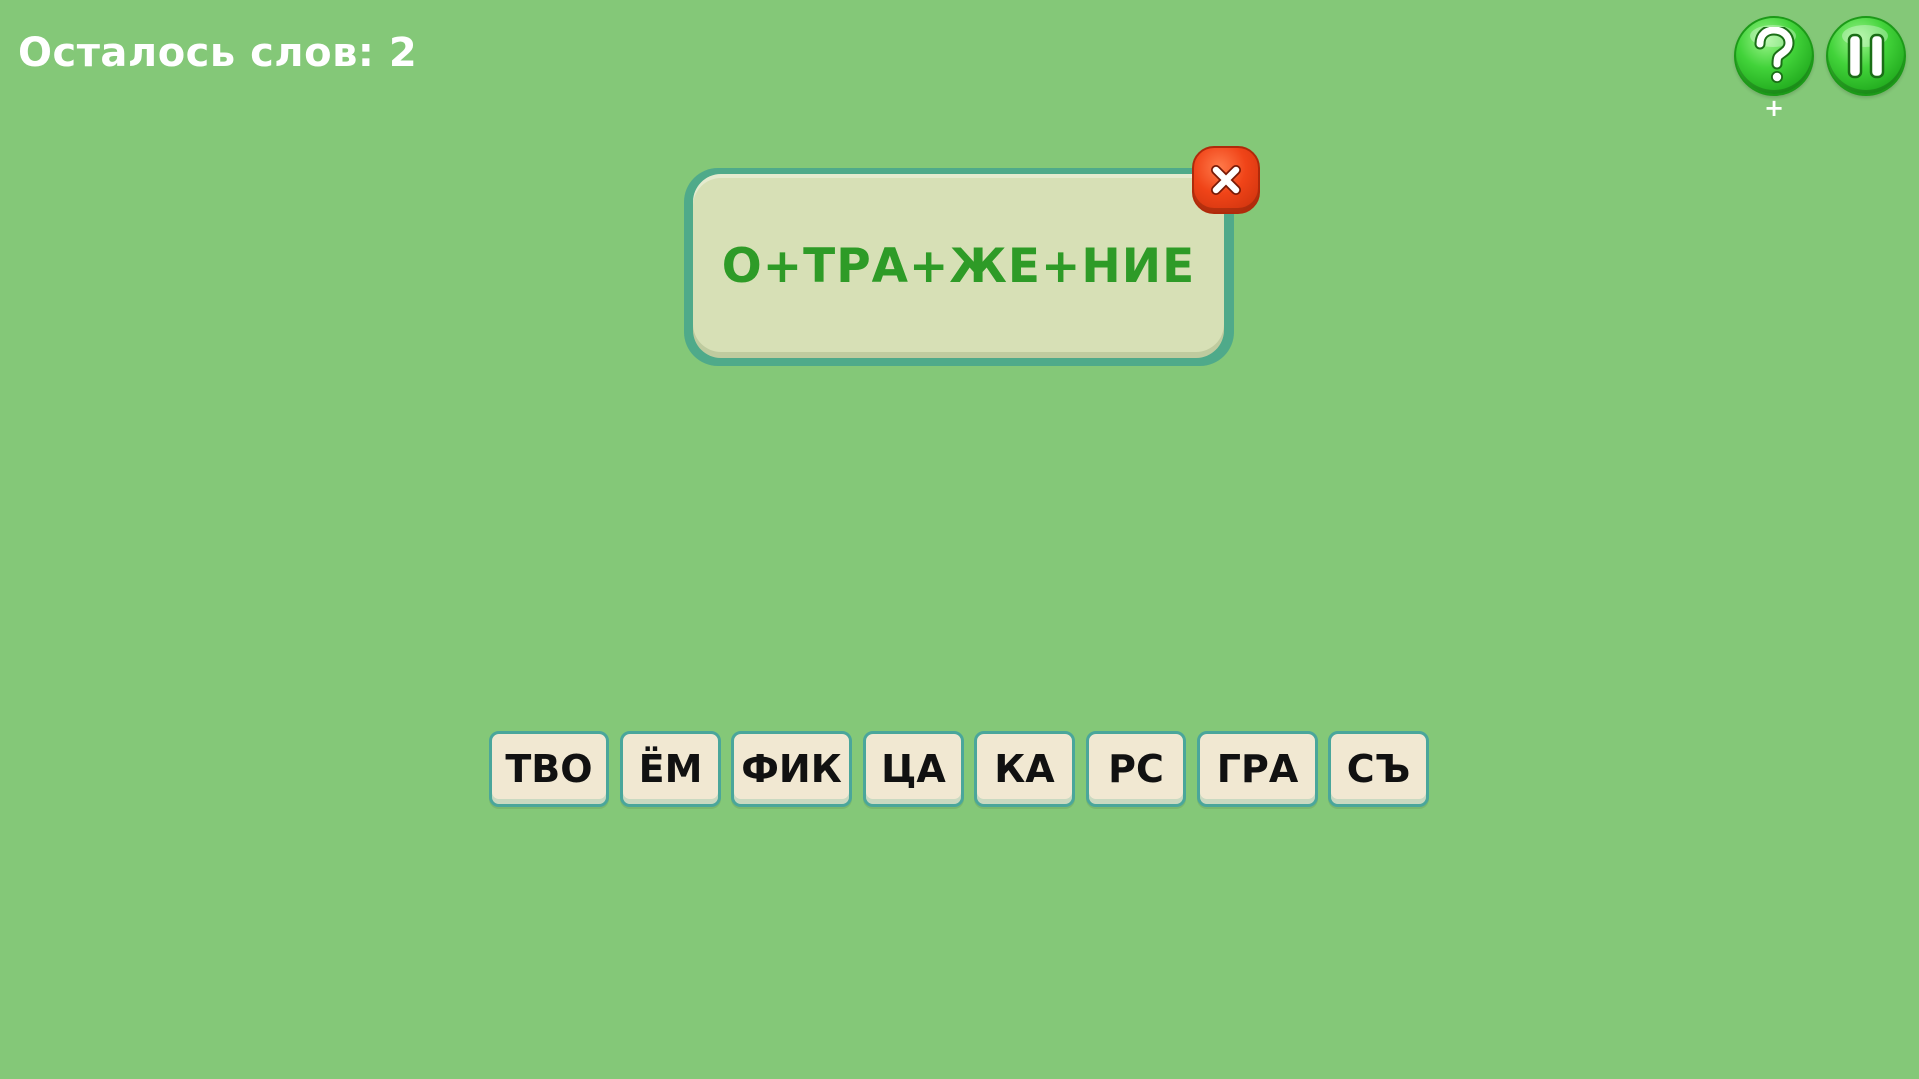 This screenshot has width=1919, height=1079. I want to click on current-word: О+ТРА+ЖЕ+НИЕ, so click(958, 266).